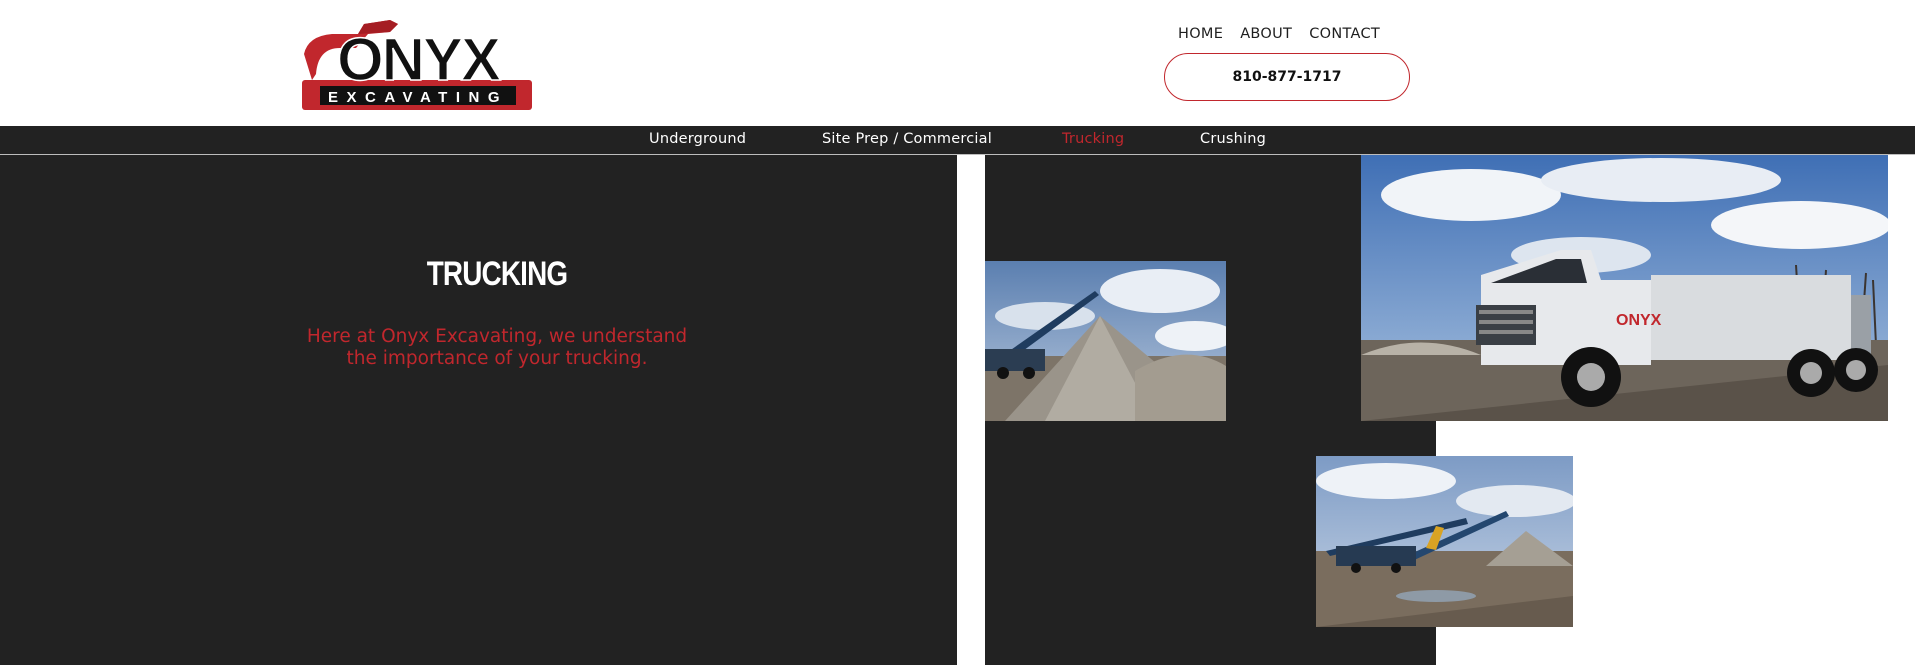 The image size is (1920, 665). What do you see at coordinates (697, 139) in the screenshot?
I see `service-nav-underground: Underground` at bounding box center [697, 139].